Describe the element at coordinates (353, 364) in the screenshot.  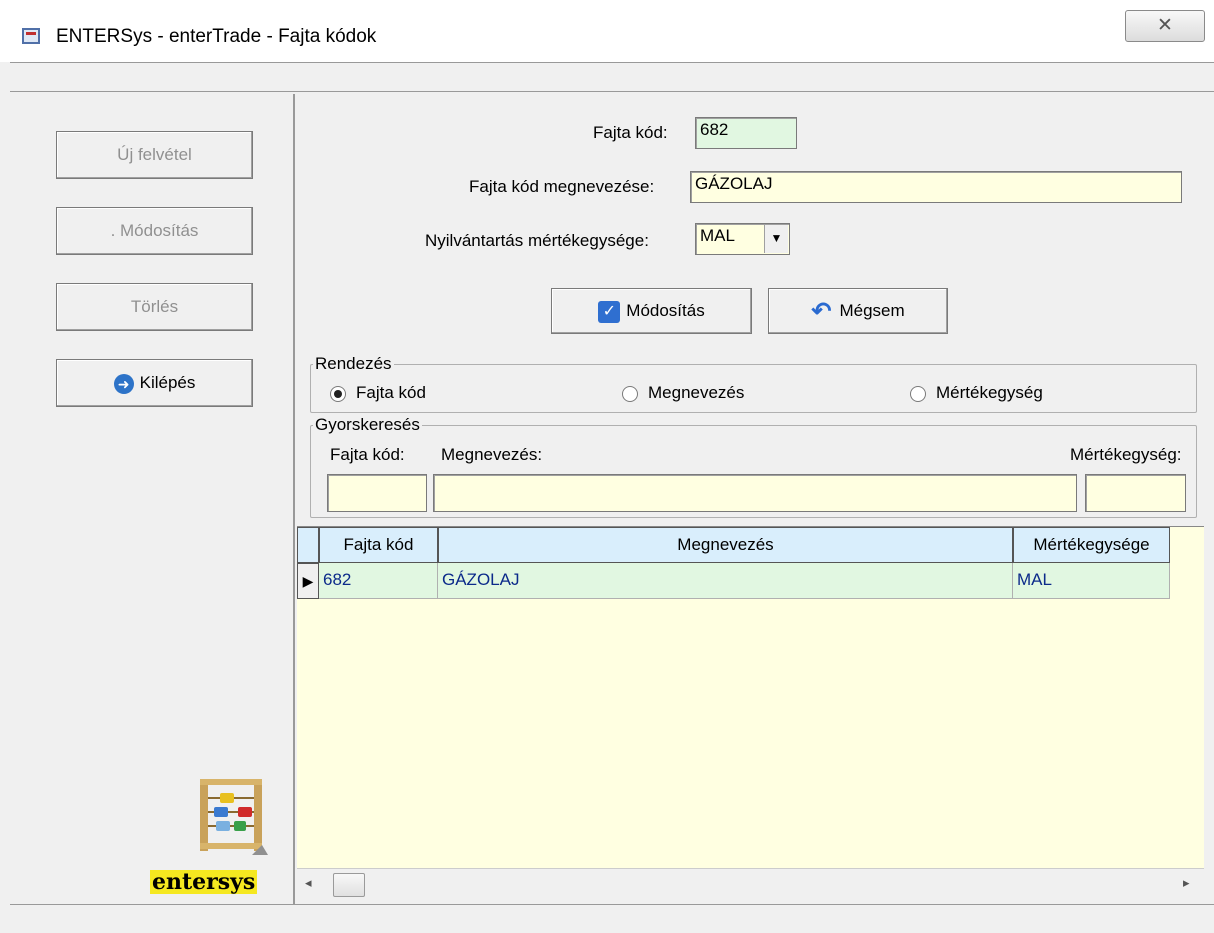
I see `sort-title: Rendezés` at that location.